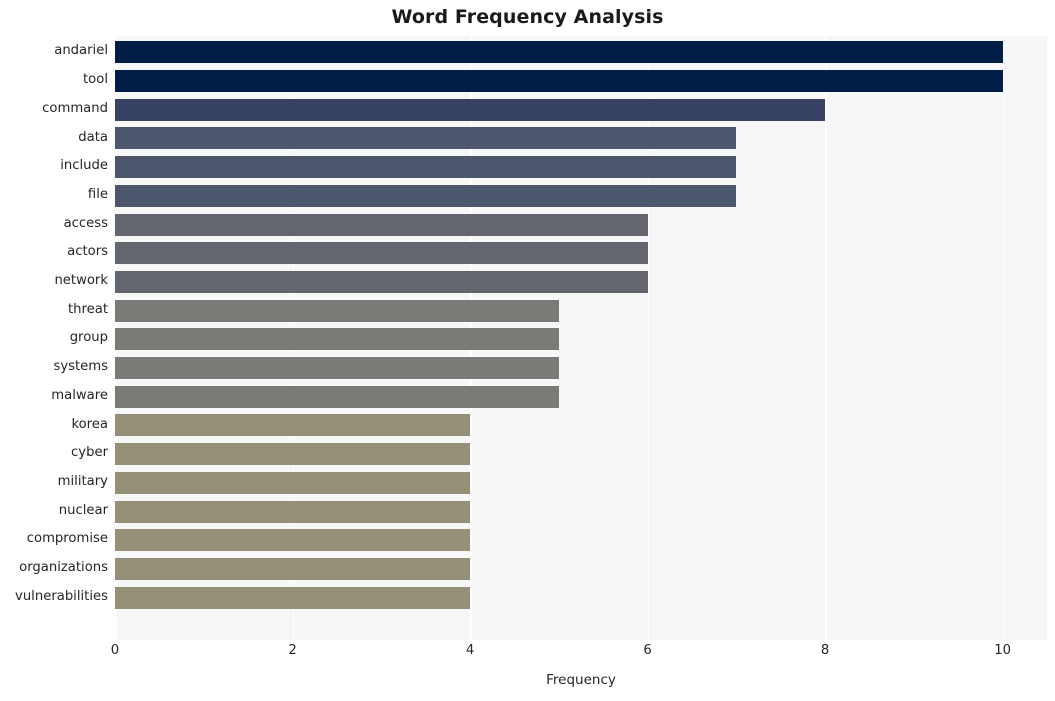 This screenshot has width=1055, height=701. What do you see at coordinates (337, 396) in the screenshot?
I see `bar-malware` at bounding box center [337, 396].